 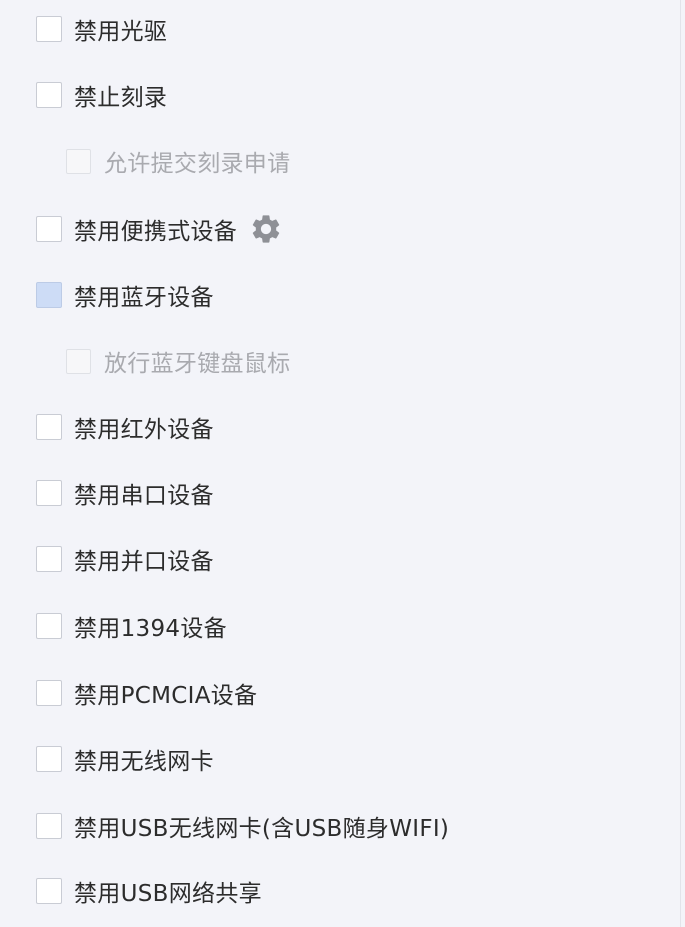 I want to click on option-disable-serial-port: 禁用串口设备, so click(x=125, y=493).